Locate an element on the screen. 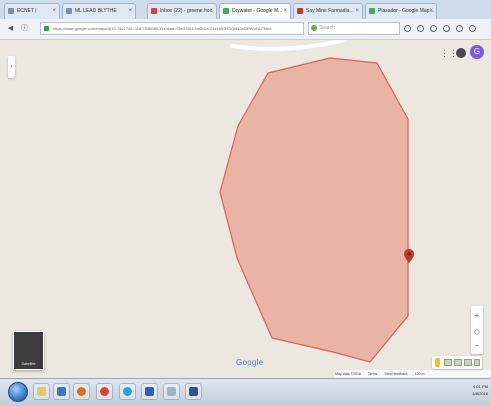  chrome-icon is located at coordinates (104, 391).